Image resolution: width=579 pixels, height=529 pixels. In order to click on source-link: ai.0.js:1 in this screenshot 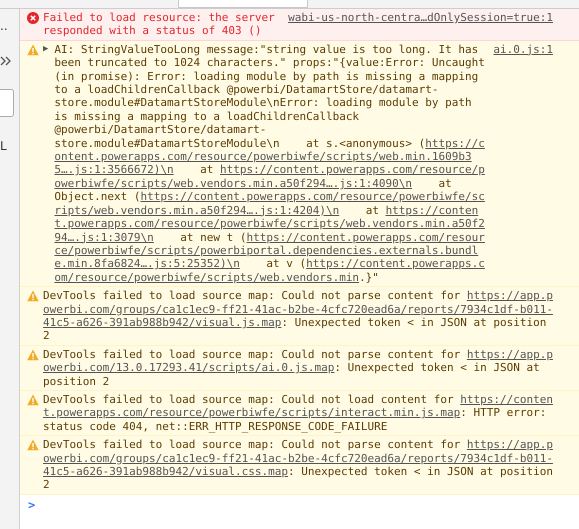, I will do `click(523, 49)`.